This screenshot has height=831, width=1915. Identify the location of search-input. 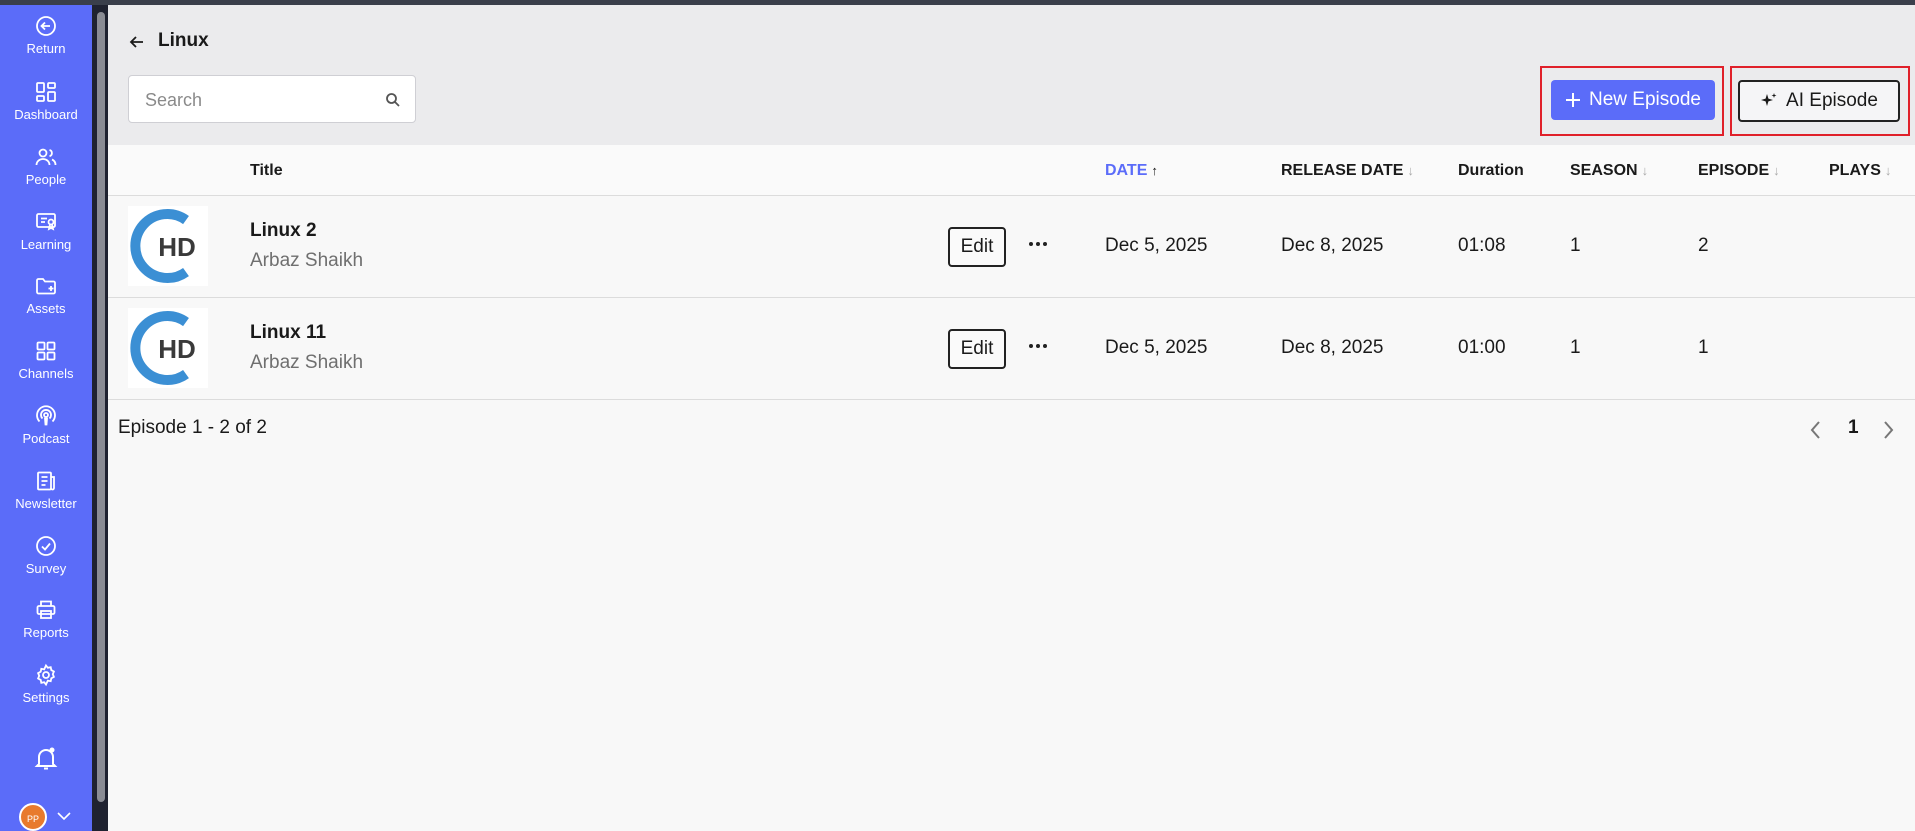
(260, 100).